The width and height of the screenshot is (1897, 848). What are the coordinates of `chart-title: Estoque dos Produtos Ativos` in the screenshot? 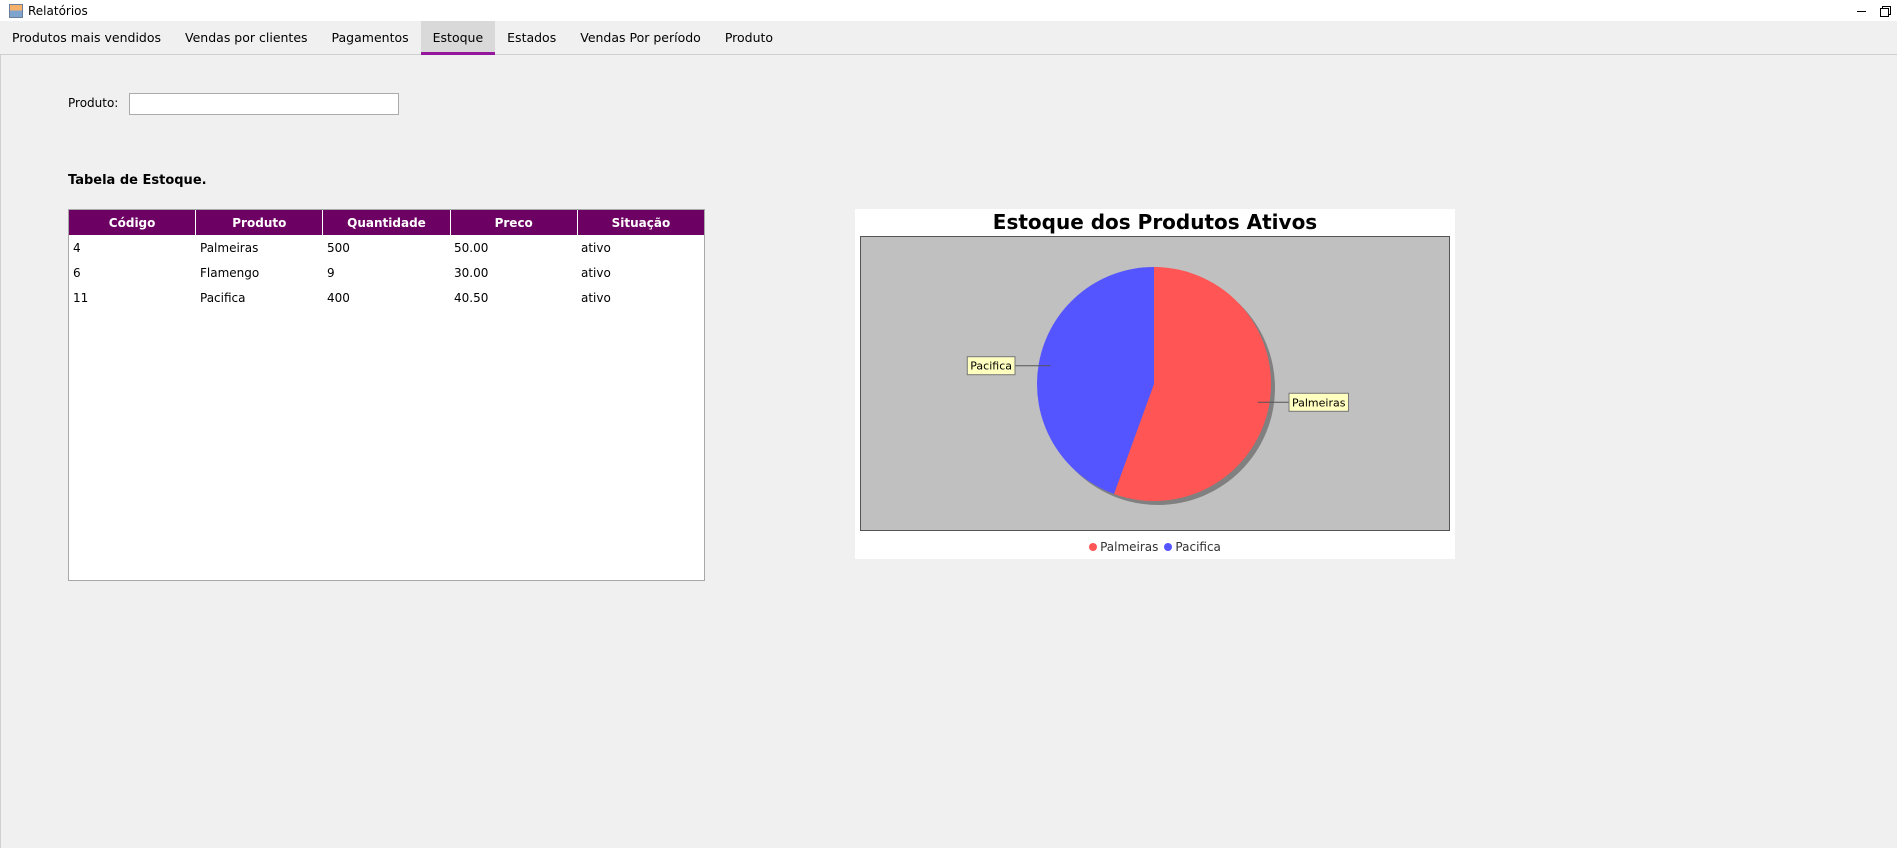 It's located at (1155, 222).